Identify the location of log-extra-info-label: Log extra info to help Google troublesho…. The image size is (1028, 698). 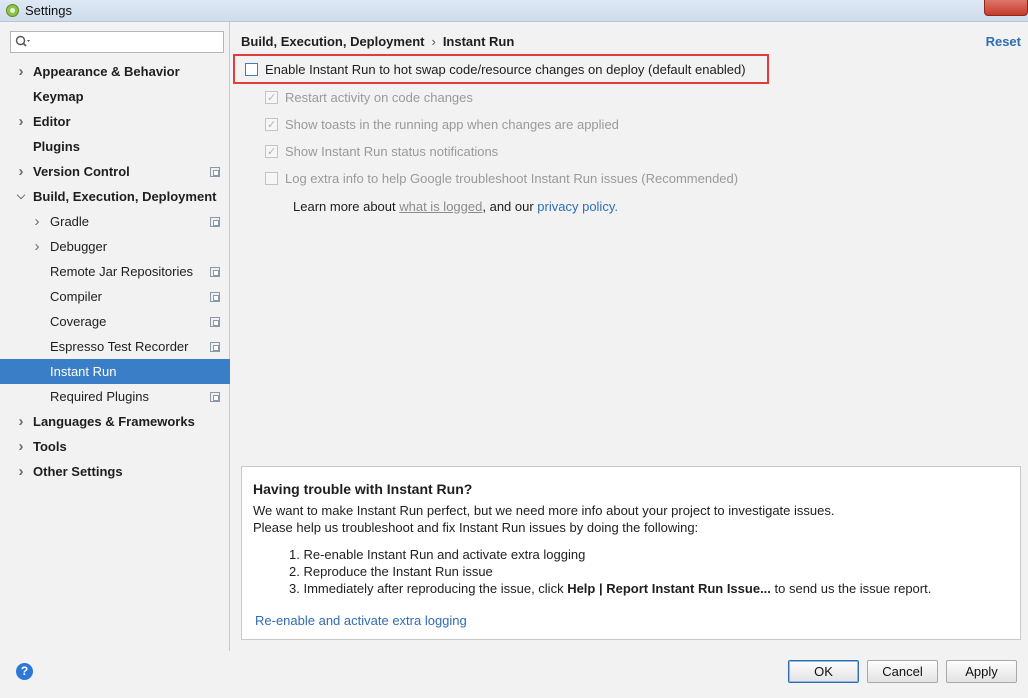
(512, 178).